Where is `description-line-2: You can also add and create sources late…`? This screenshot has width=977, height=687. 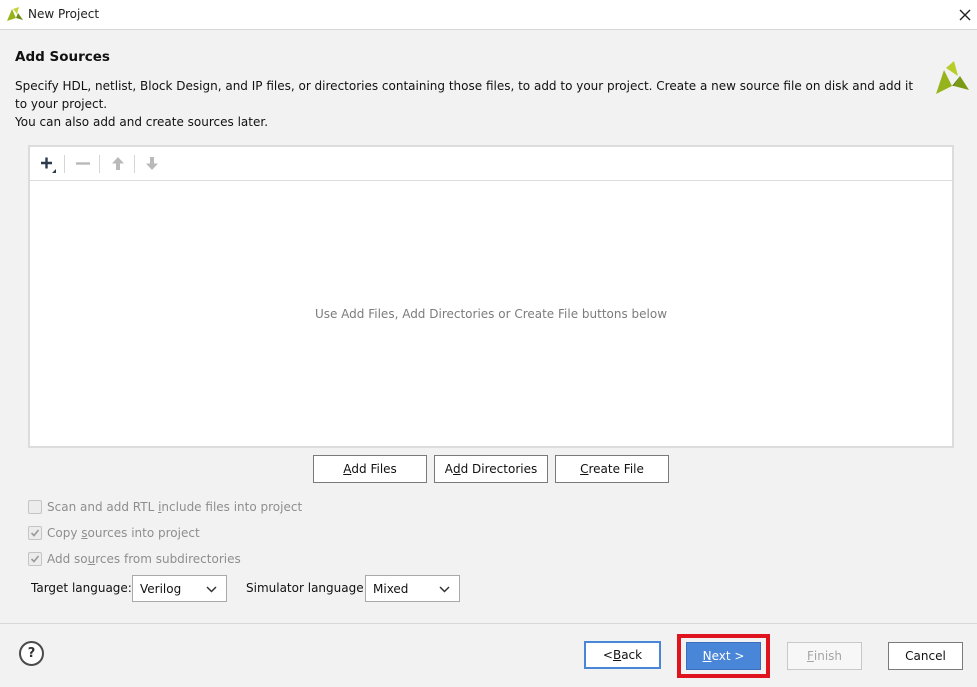 description-line-2: You can also add and create sources late… is located at coordinates (142, 122).